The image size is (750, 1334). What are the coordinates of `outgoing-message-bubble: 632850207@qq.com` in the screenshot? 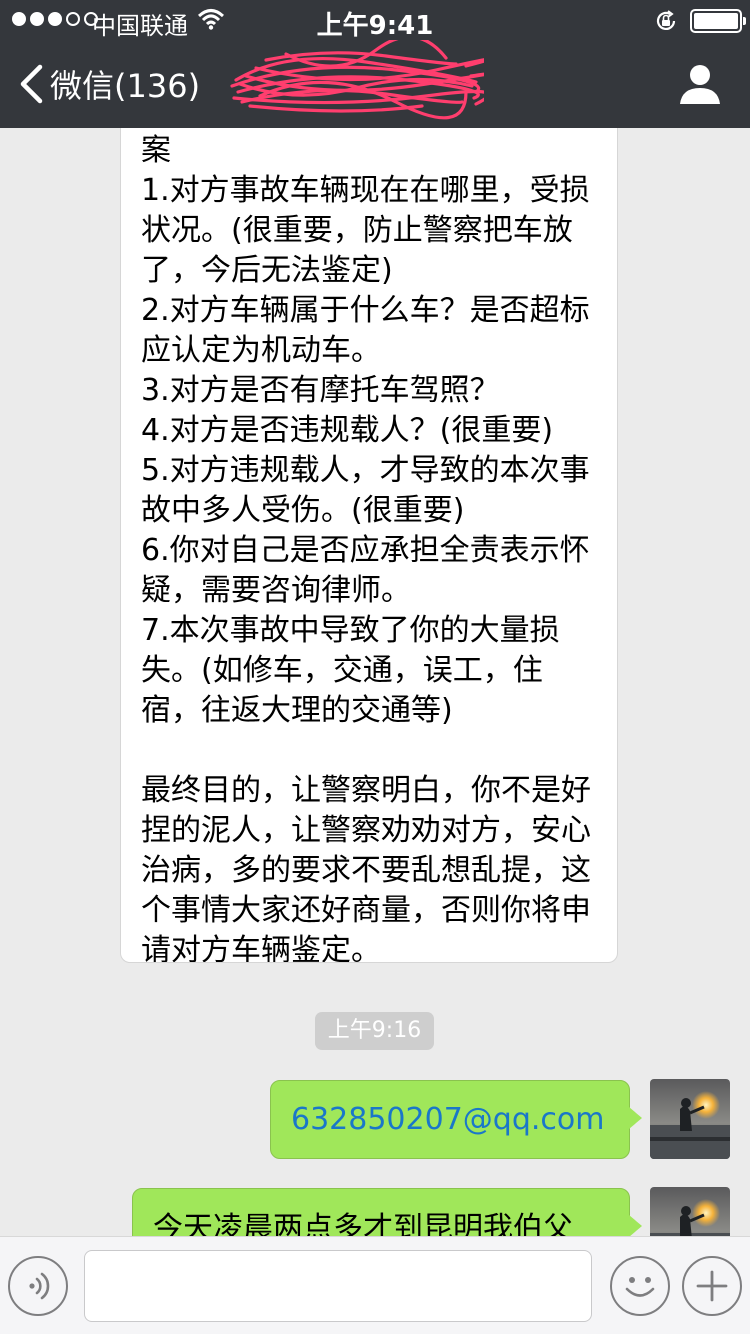 It's located at (456, 1119).